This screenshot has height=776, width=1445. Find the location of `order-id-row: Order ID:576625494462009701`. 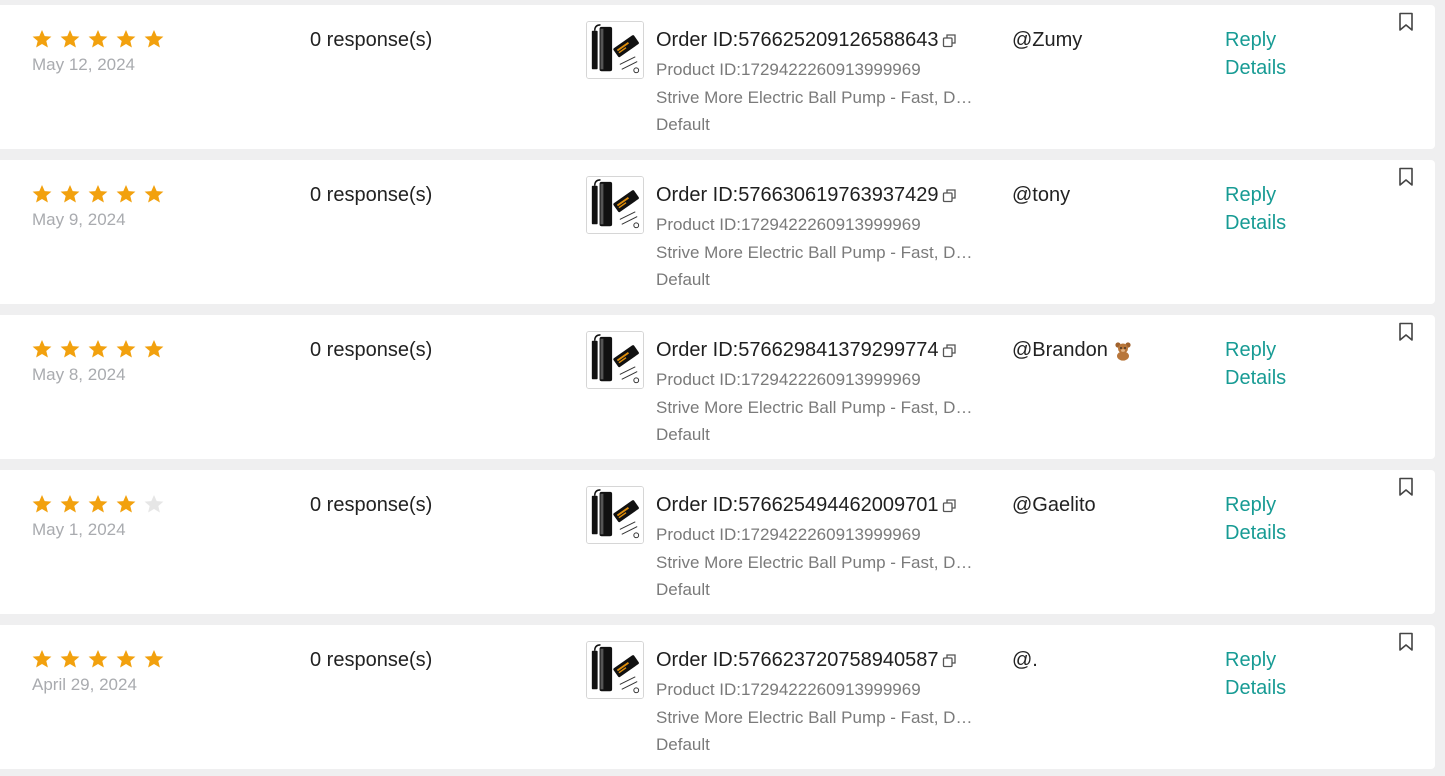

order-id-row: Order ID:576625494462009701 is located at coordinates (806, 505).